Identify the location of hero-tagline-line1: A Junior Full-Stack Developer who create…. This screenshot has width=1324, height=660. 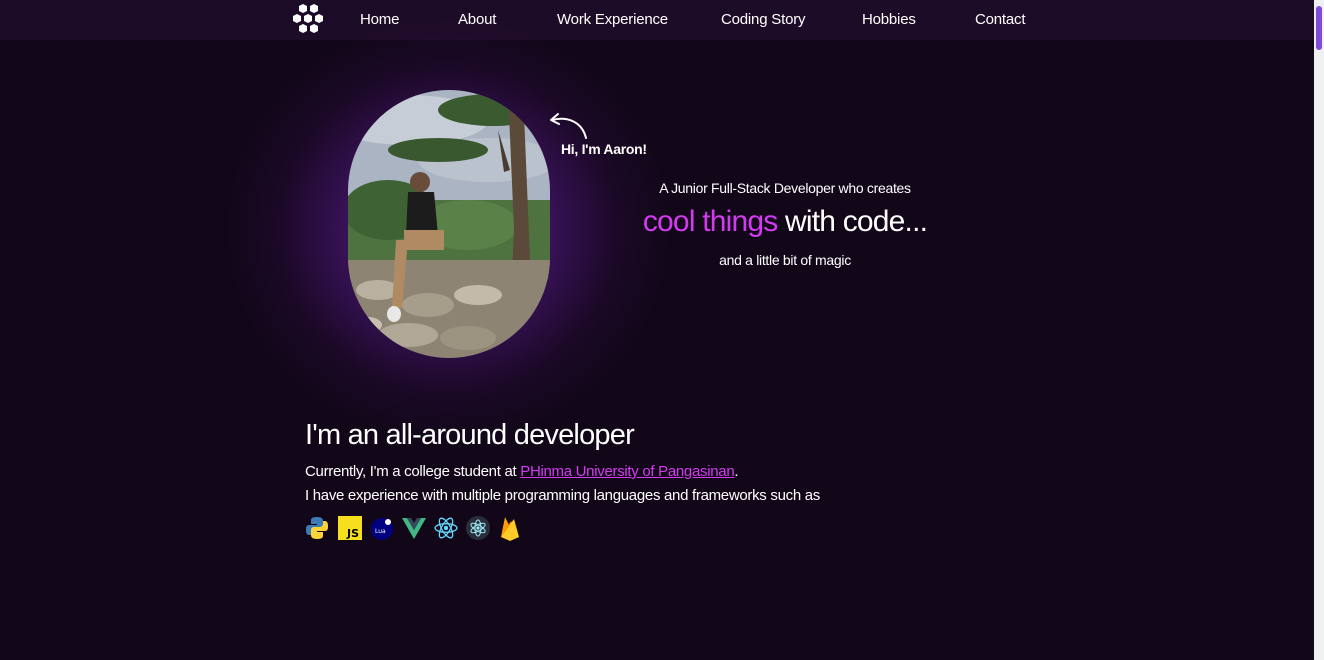
(785, 188).